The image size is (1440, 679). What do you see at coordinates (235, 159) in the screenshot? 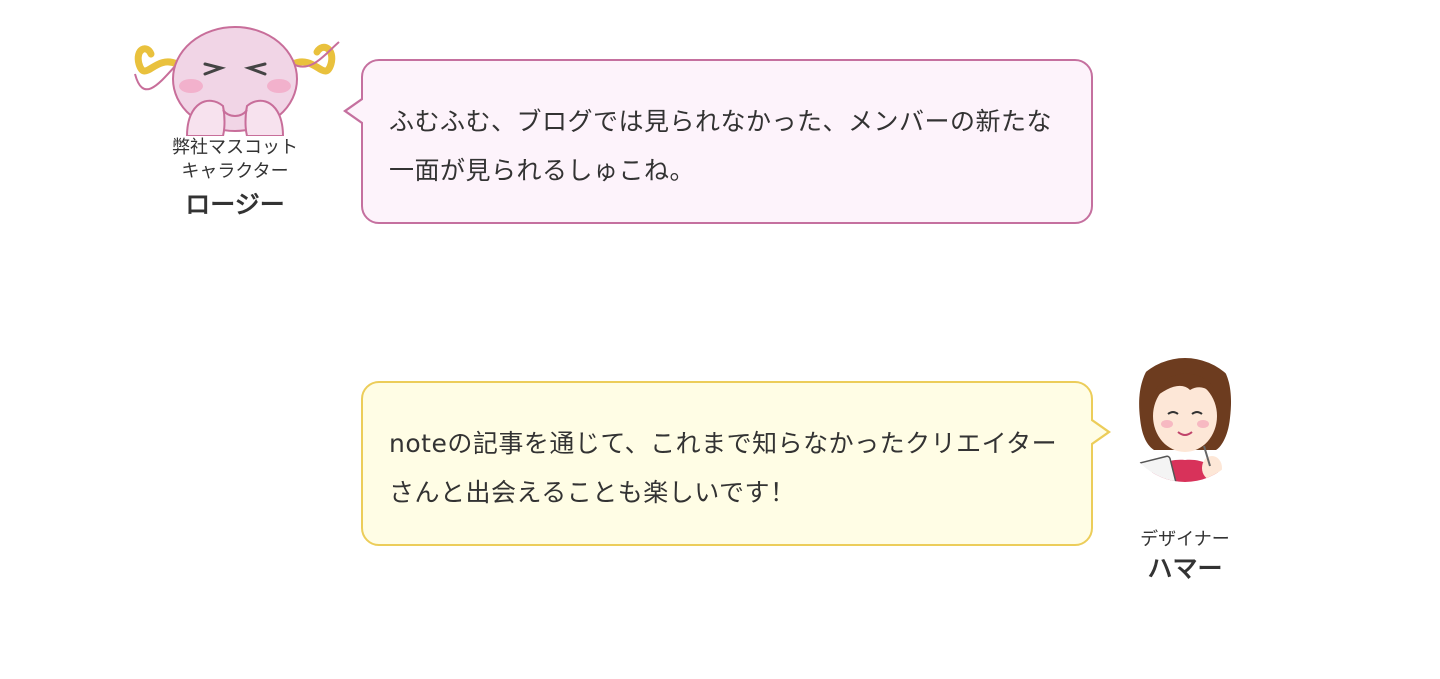
I see `speaker-role: 弊社マスコット キャラクター` at bounding box center [235, 159].